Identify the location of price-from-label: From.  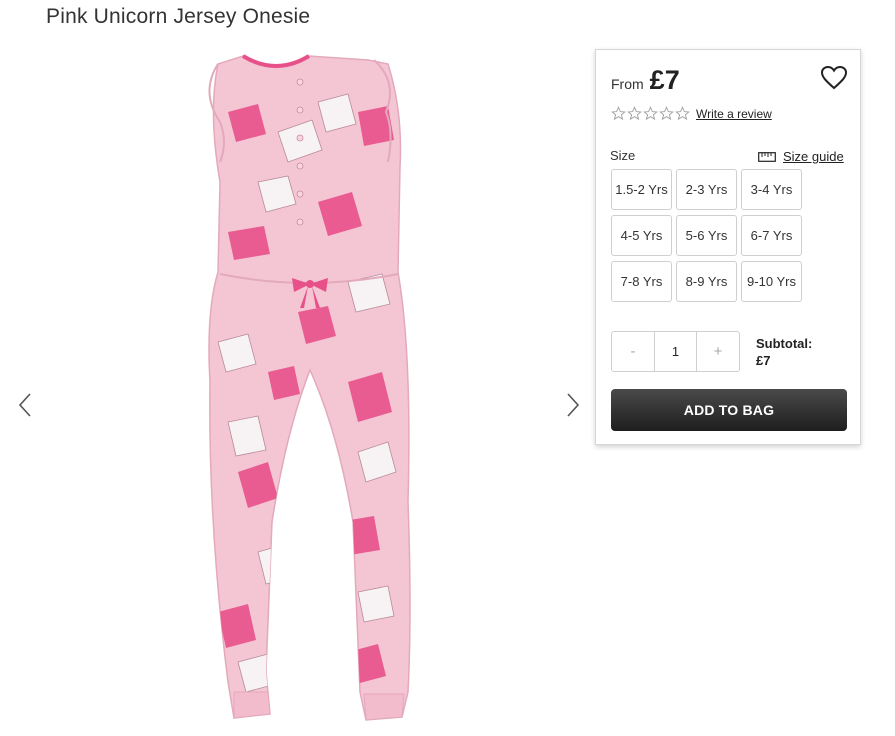
(627, 84).